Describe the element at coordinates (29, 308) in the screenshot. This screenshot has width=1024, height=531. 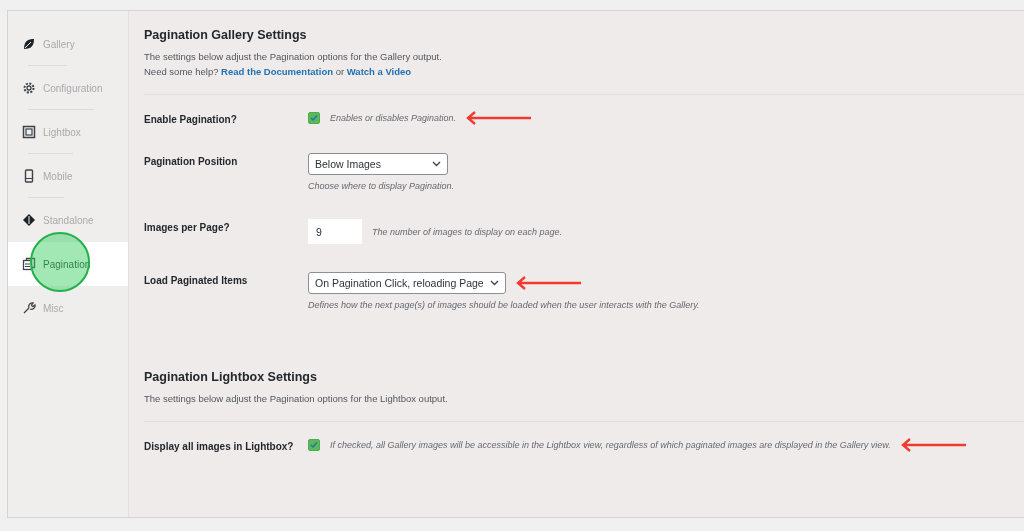
I see `wrench-icon` at that location.